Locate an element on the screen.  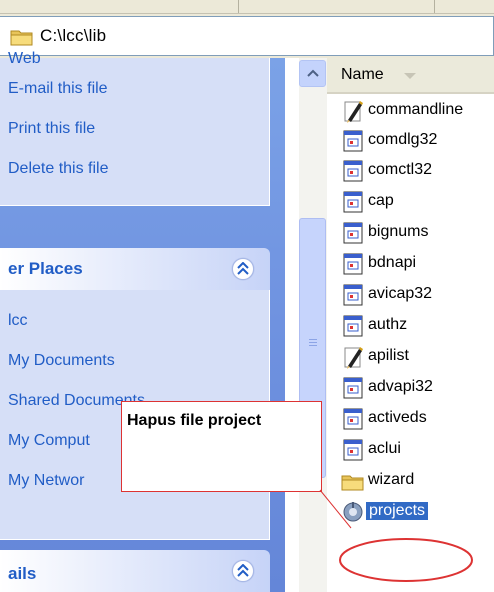
other-places-header: er Places is located at coordinates (135, 269).